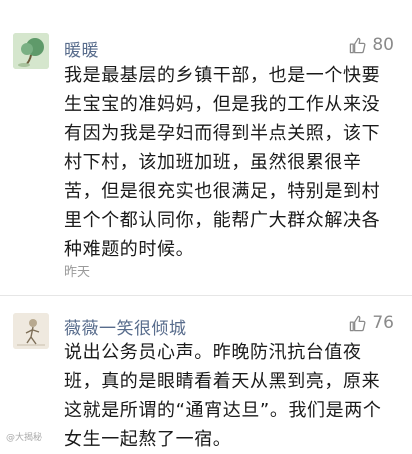 The height and width of the screenshot is (454, 412). What do you see at coordinates (213, 162) in the screenshot?
I see `comment-text-line: 村下村，该加班加班，虽然很累很辛` at bounding box center [213, 162].